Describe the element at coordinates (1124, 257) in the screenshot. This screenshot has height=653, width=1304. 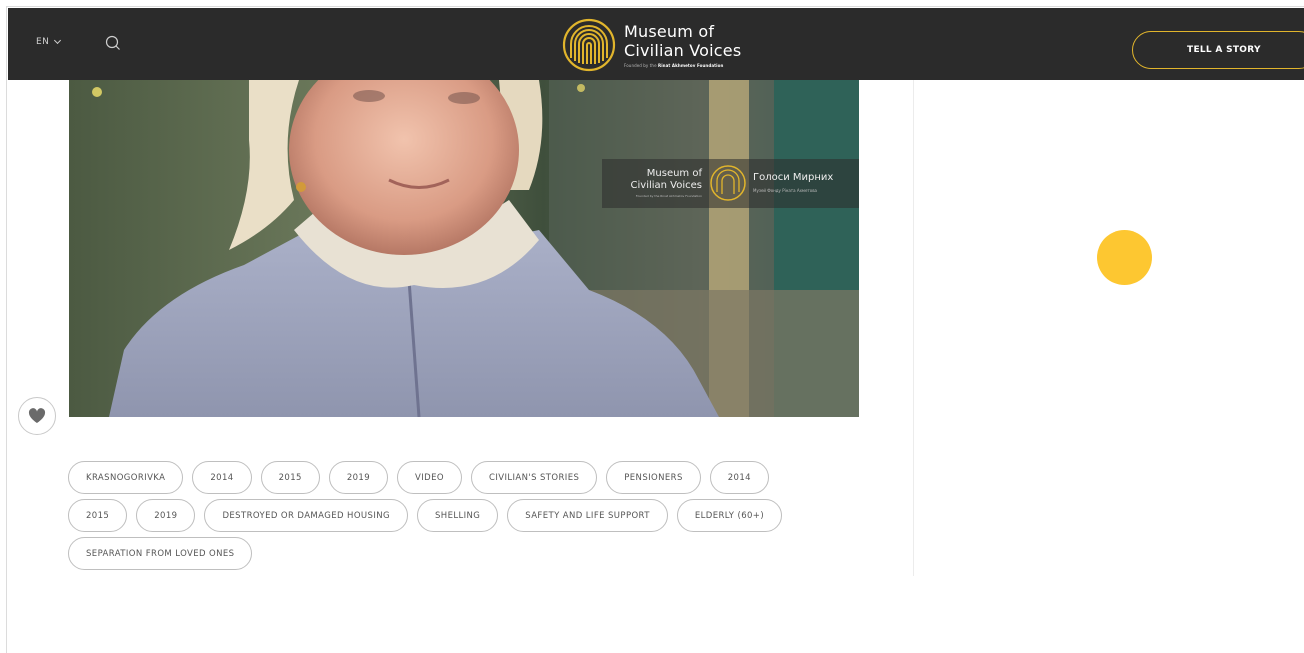
I see `yellow-circle-badge` at that location.